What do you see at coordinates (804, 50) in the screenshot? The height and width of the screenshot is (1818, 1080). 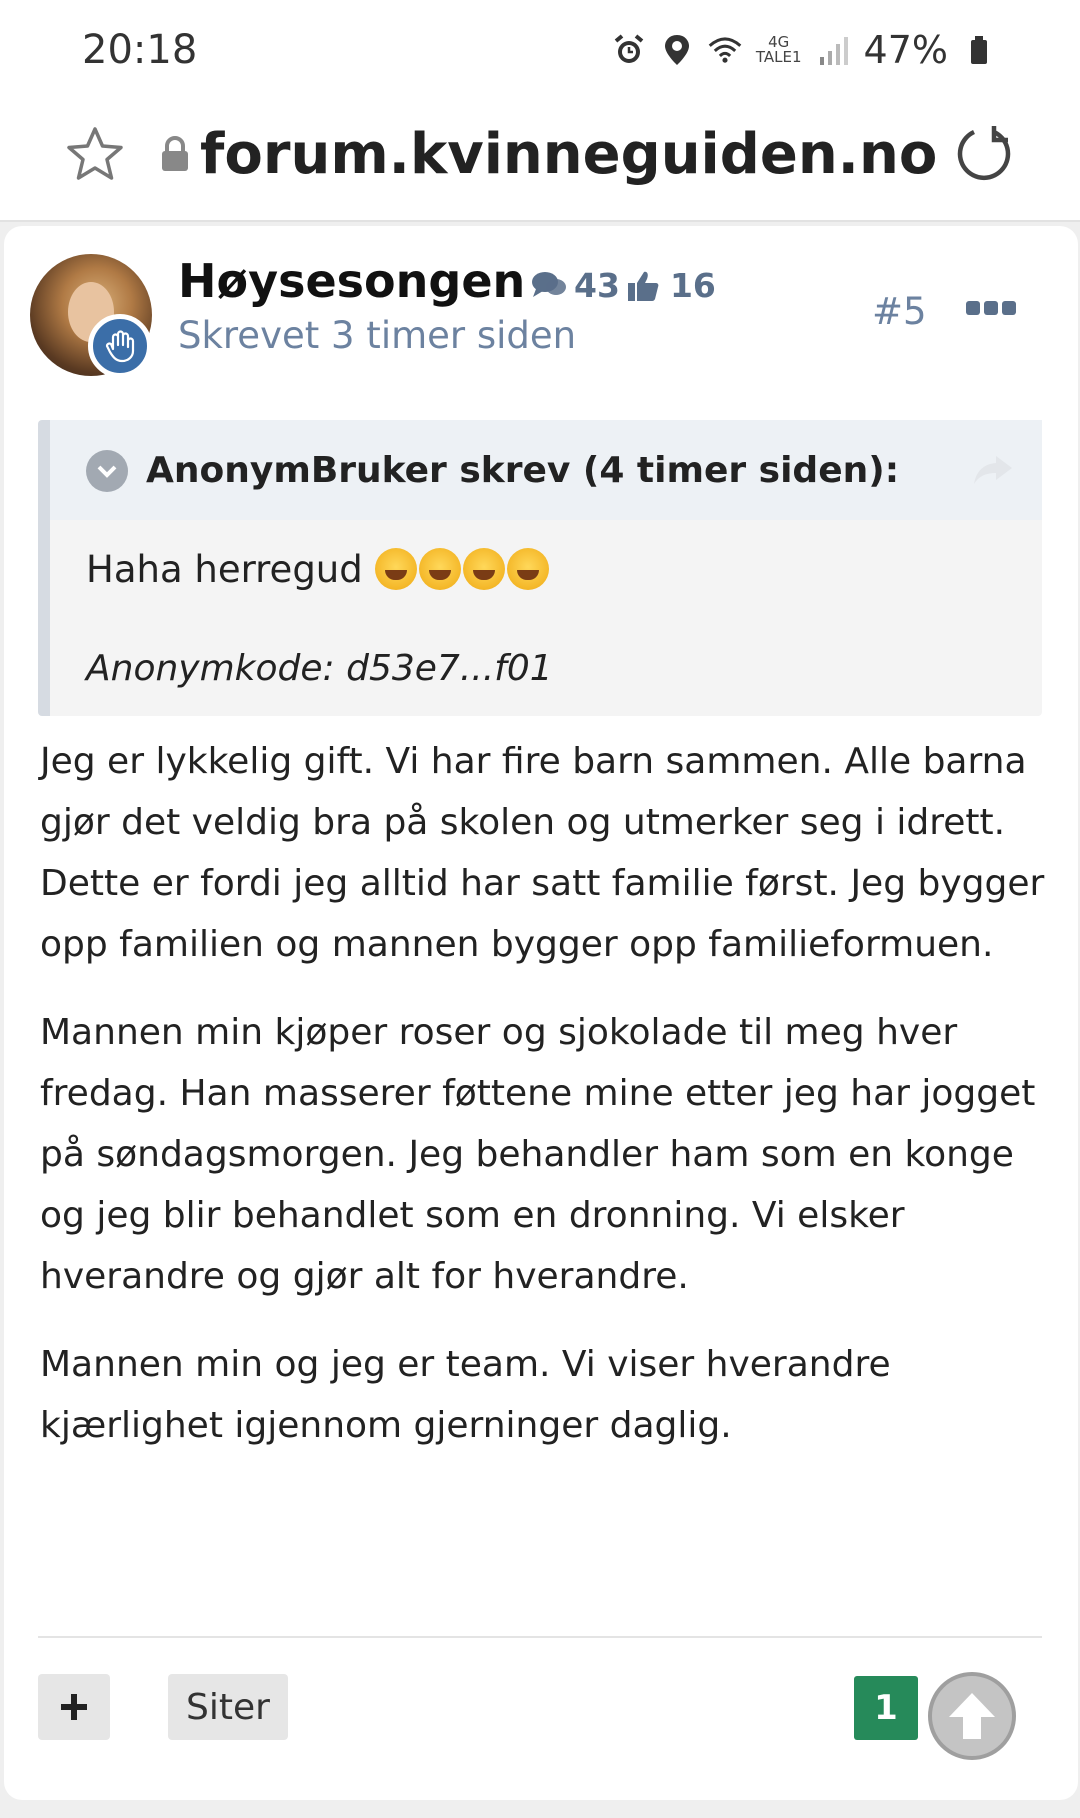 I see `status-icons: 4G TALE1 47%` at bounding box center [804, 50].